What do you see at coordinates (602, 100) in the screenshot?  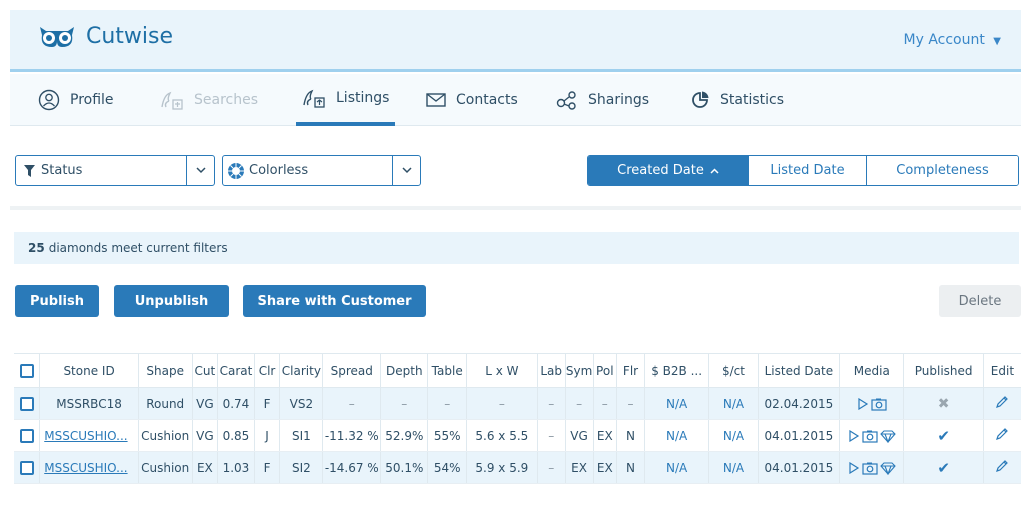 I see `nav-tab-sharings: Sharings` at bounding box center [602, 100].